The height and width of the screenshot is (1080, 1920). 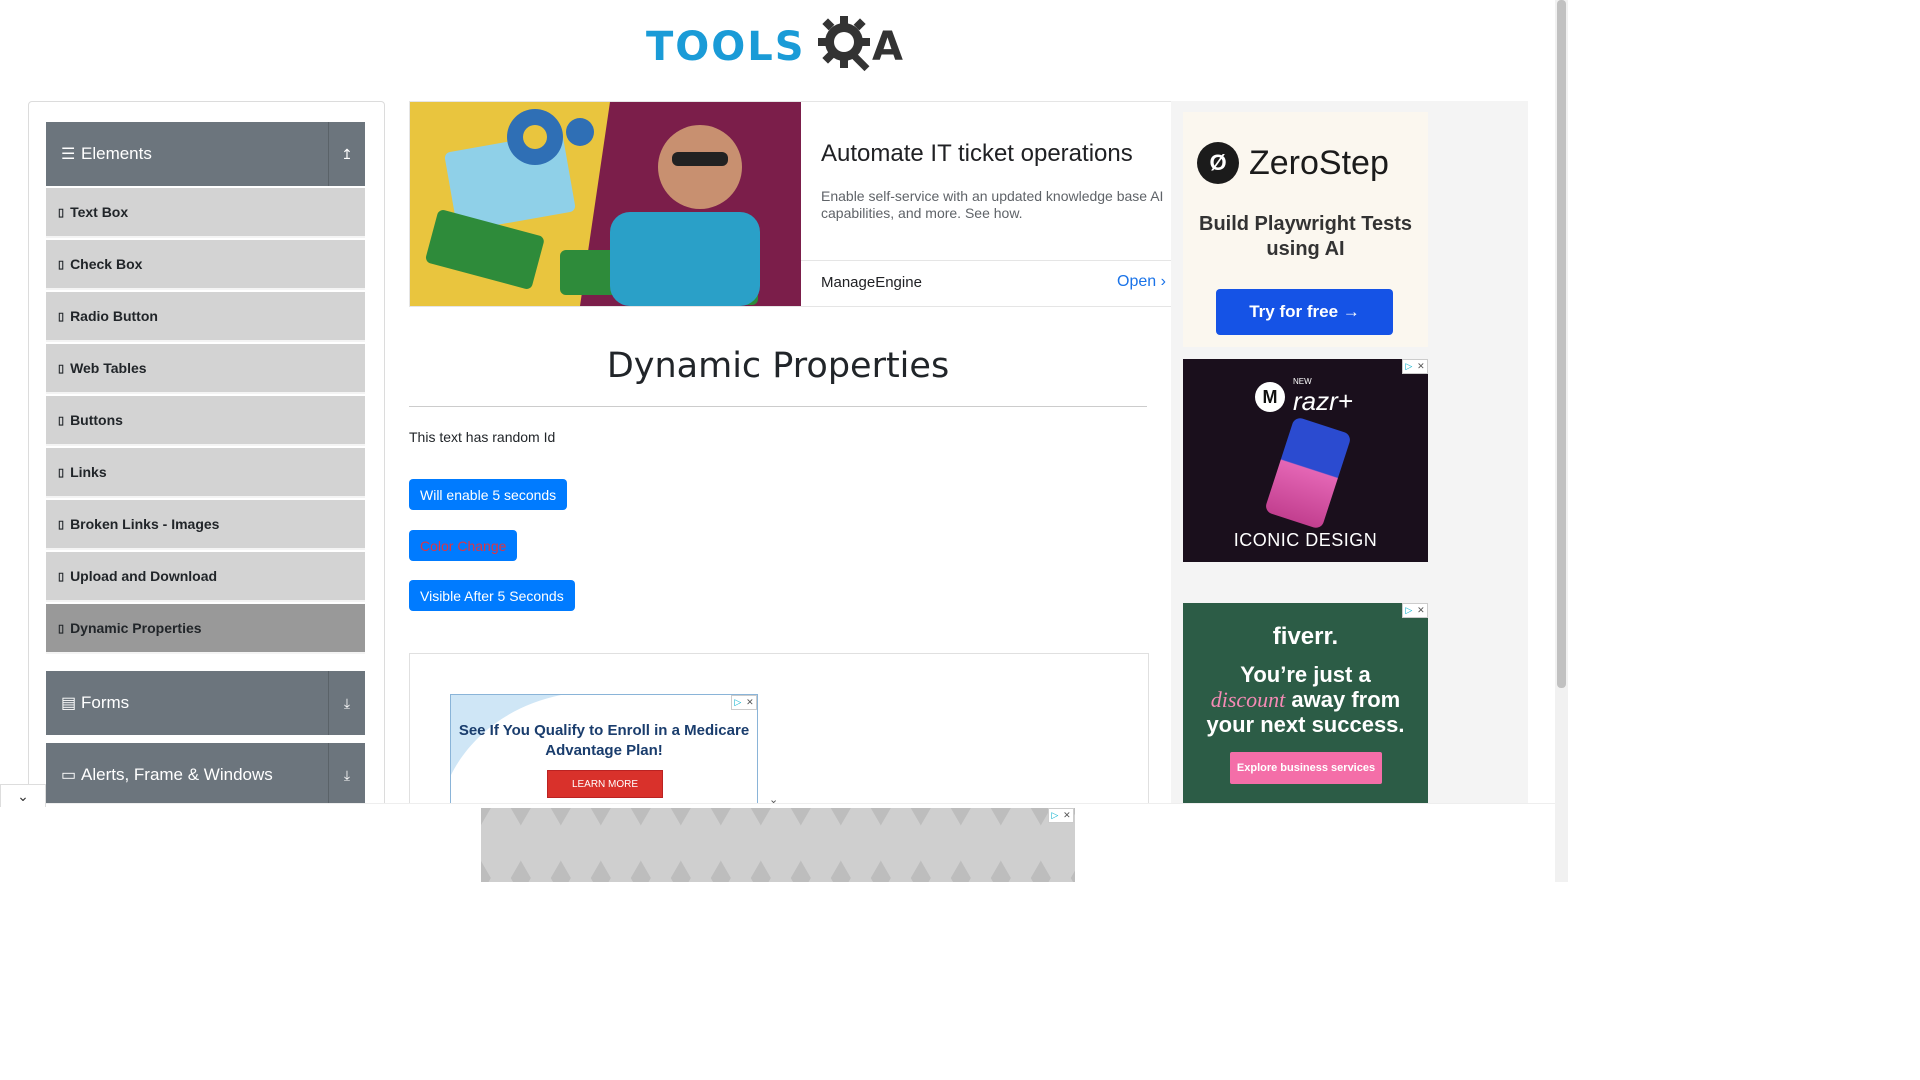 I want to click on menu-item-label: Web Tables, so click(x=108, y=368).